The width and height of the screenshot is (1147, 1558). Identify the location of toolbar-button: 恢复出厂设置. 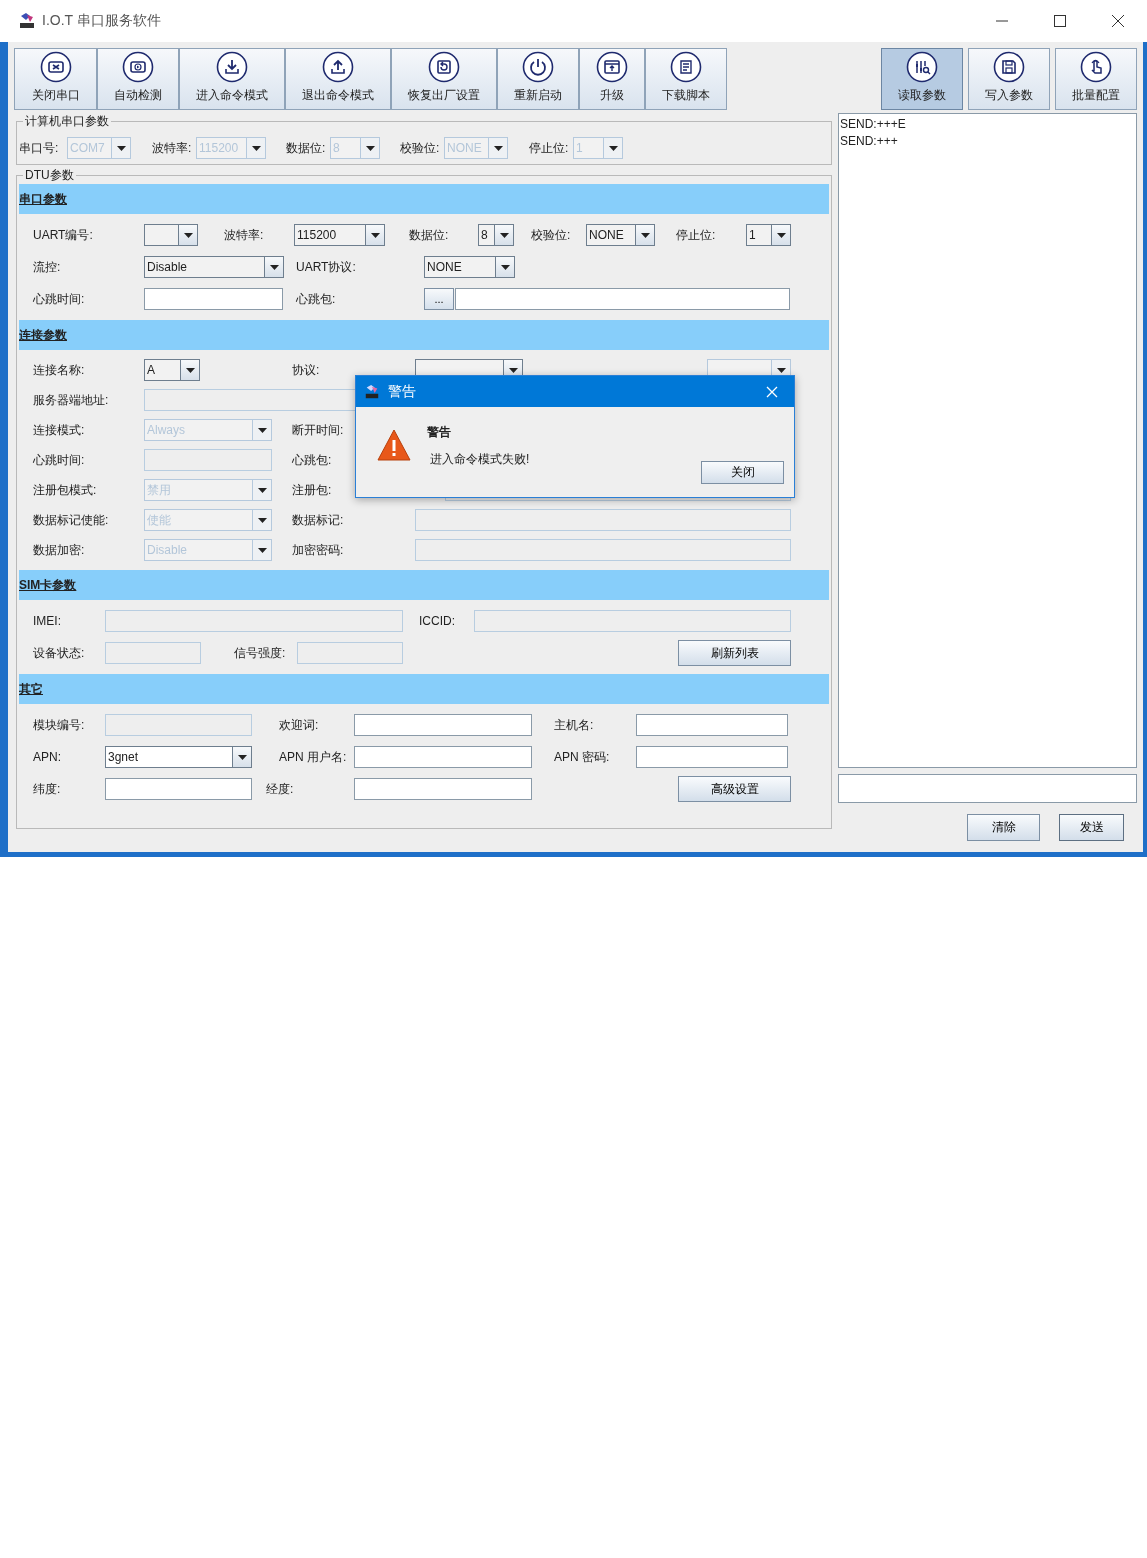
(444, 79).